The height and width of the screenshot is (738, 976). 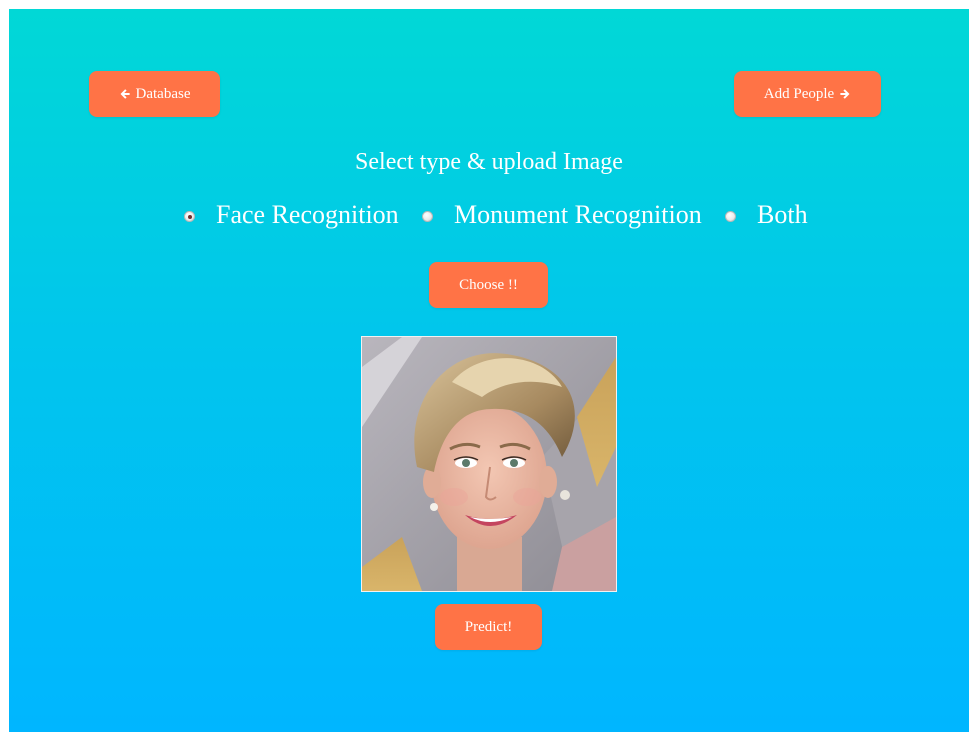 What do you see at coordinates (163, 93) in the screenshot?
I see `database-label: Database` at bounding box center [163, 93].